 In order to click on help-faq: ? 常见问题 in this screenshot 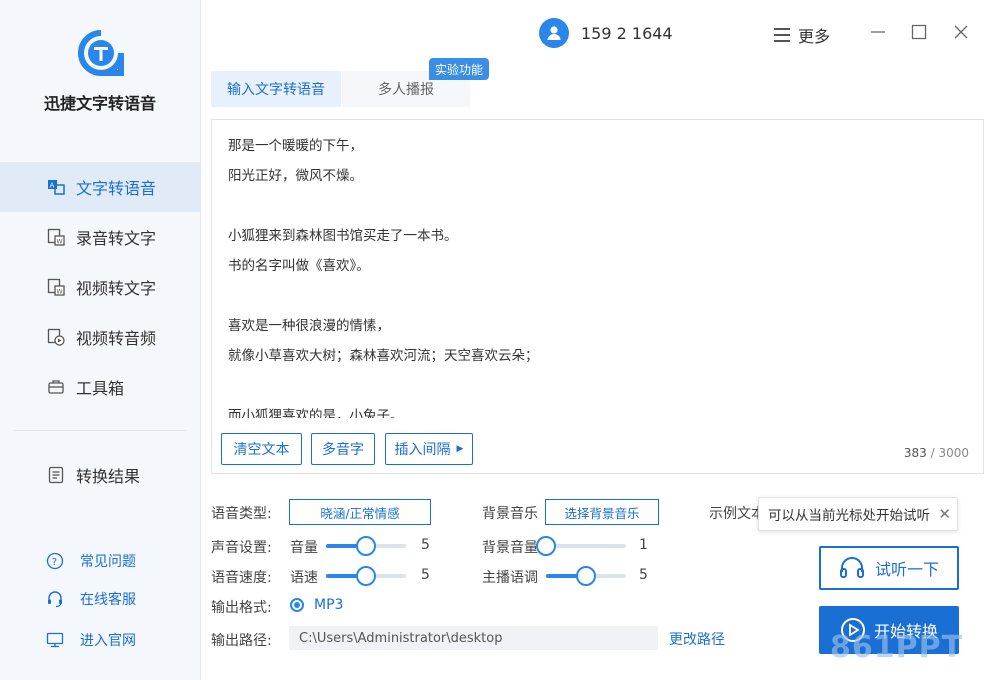, I will do `click(100, 561)`.